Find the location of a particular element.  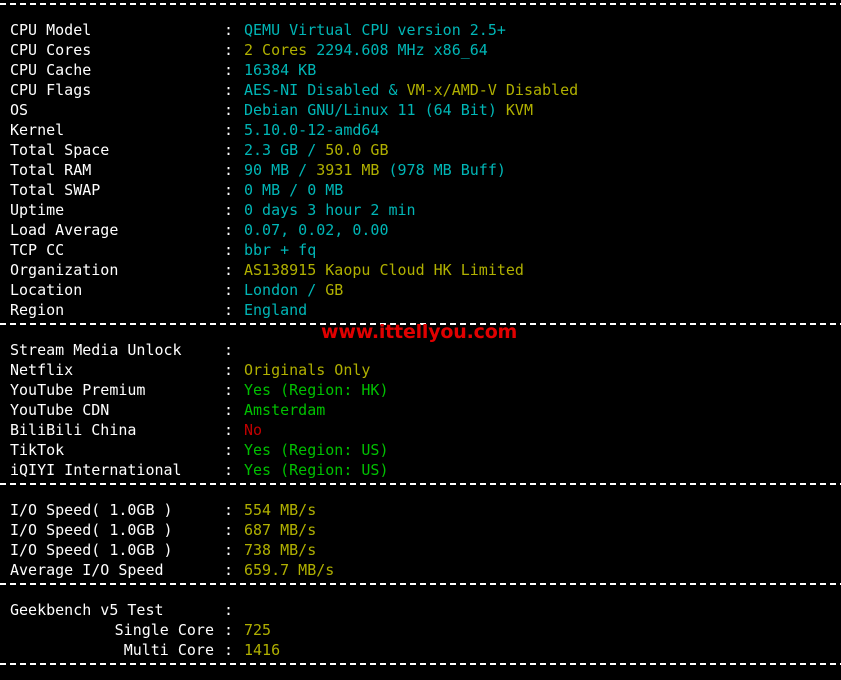

info-value-segment: England is located at coordinates (276, 310).